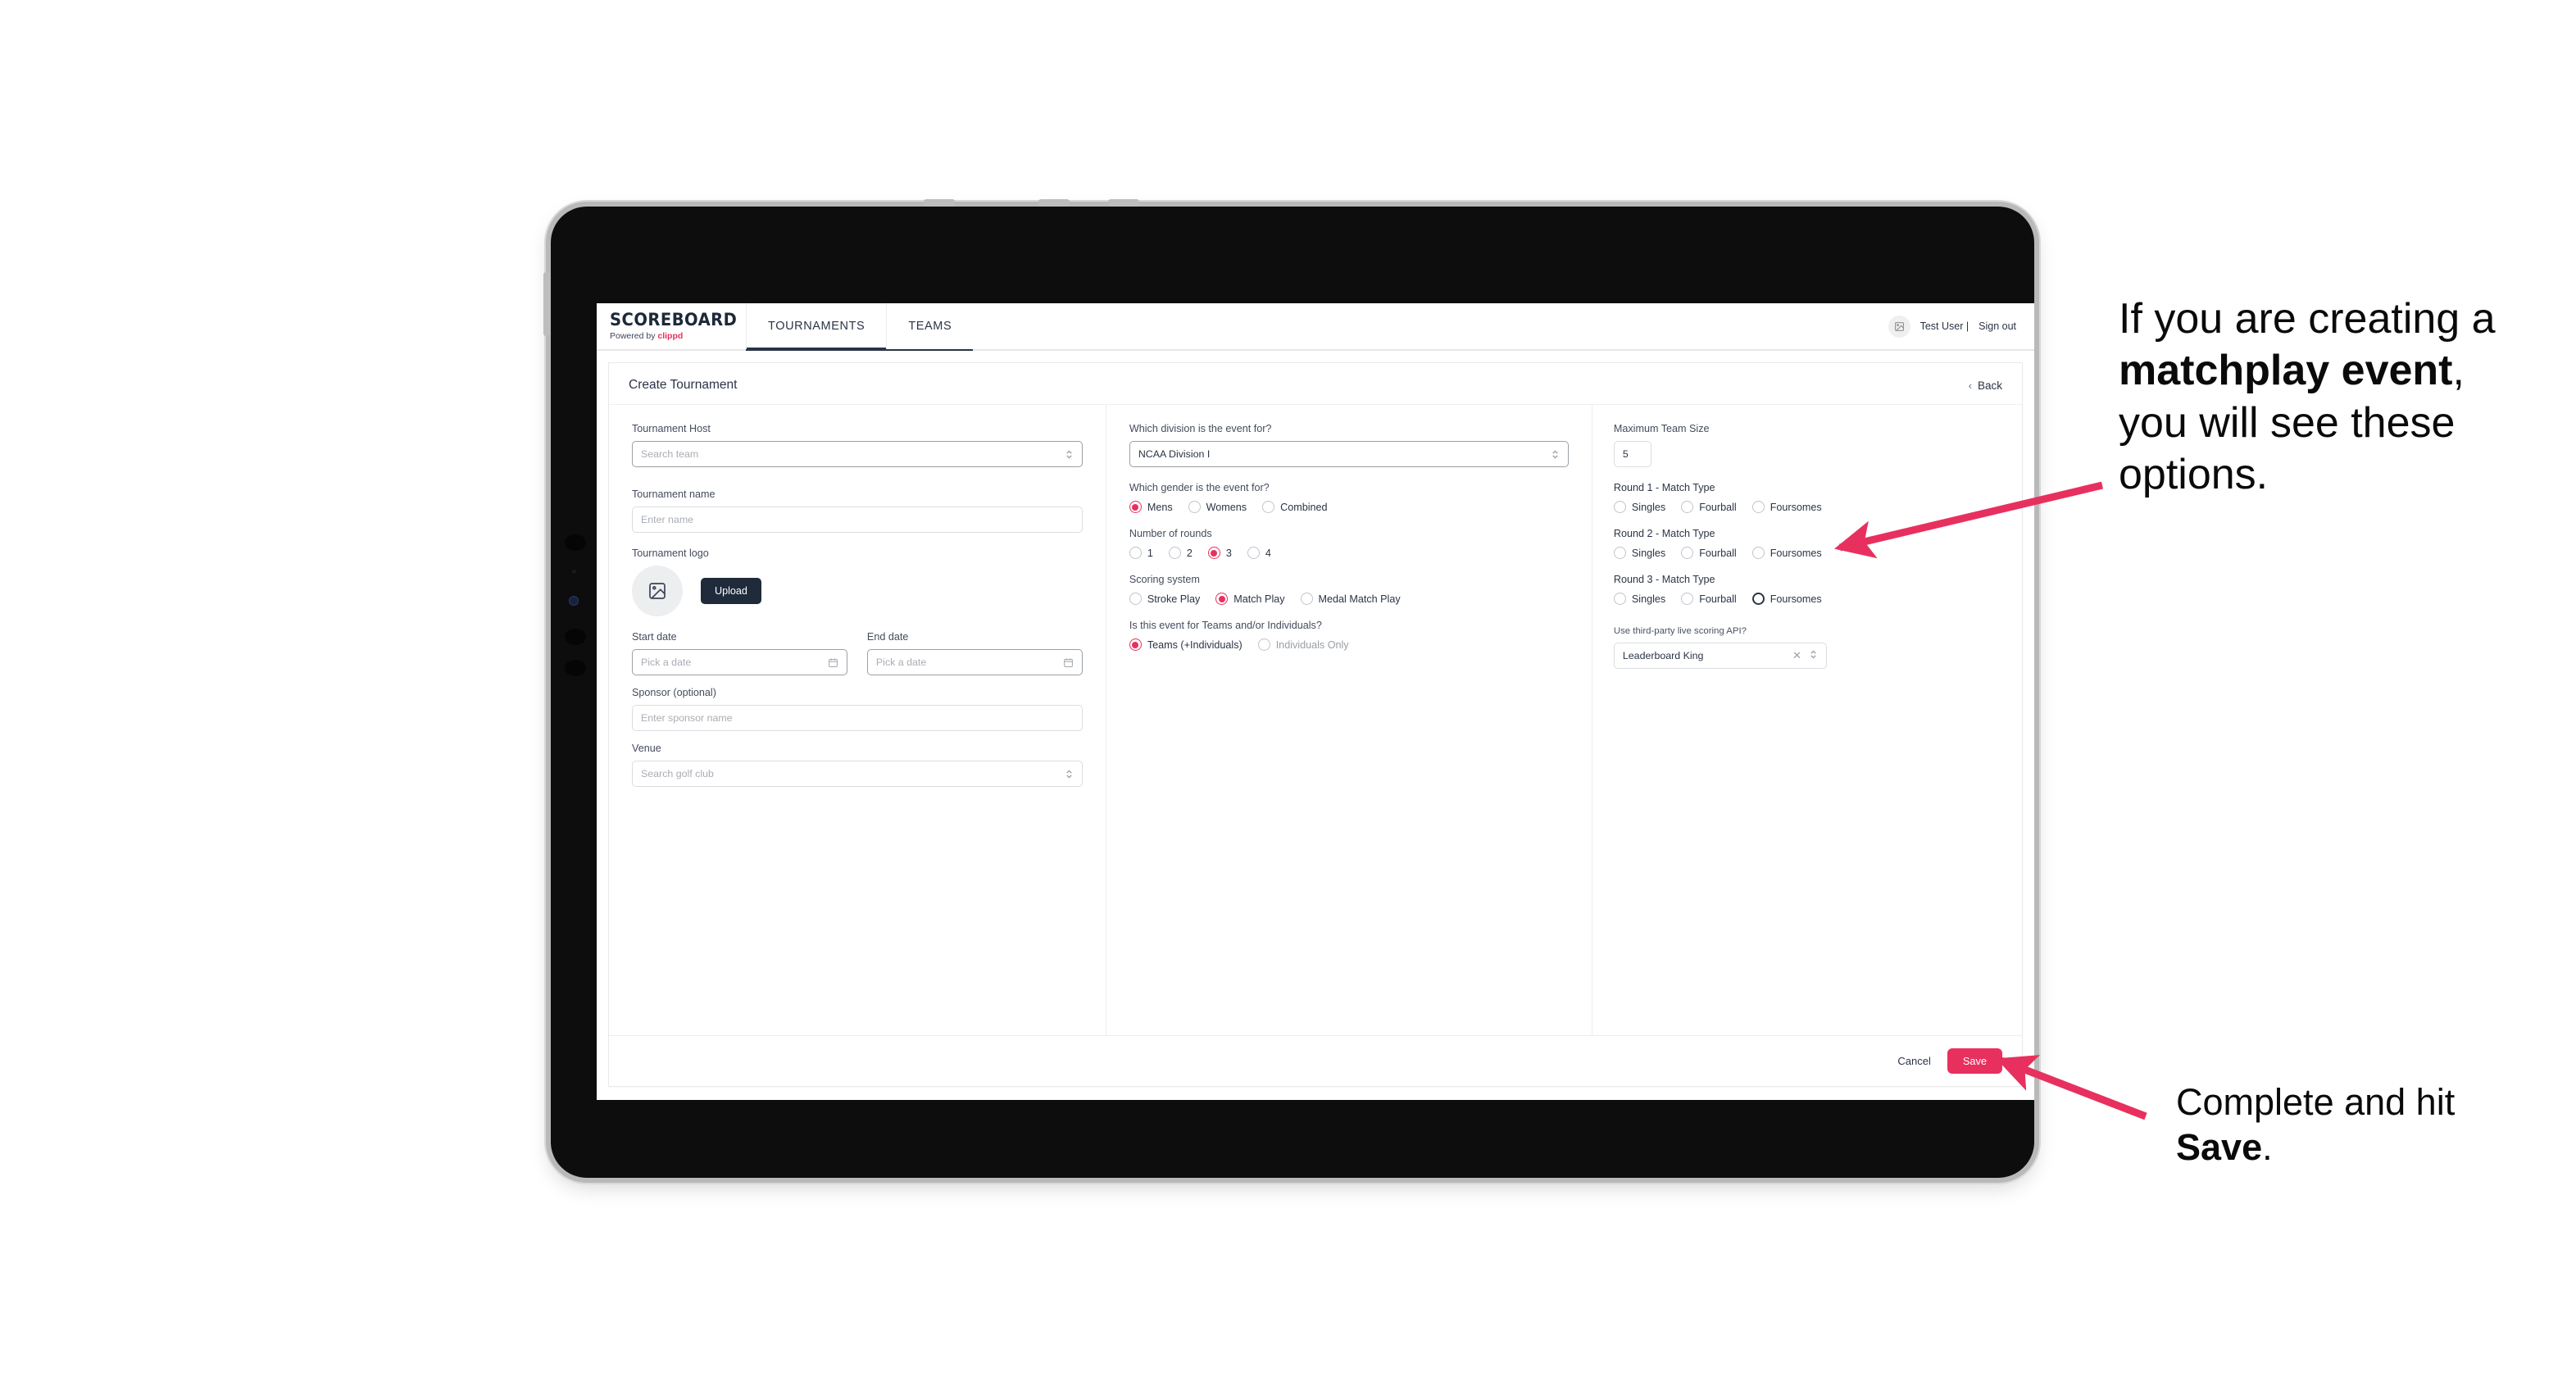 The height and width of the screenshot is (1386, 2576). I want to click on tournament-logo-preview, so click(657, 591).